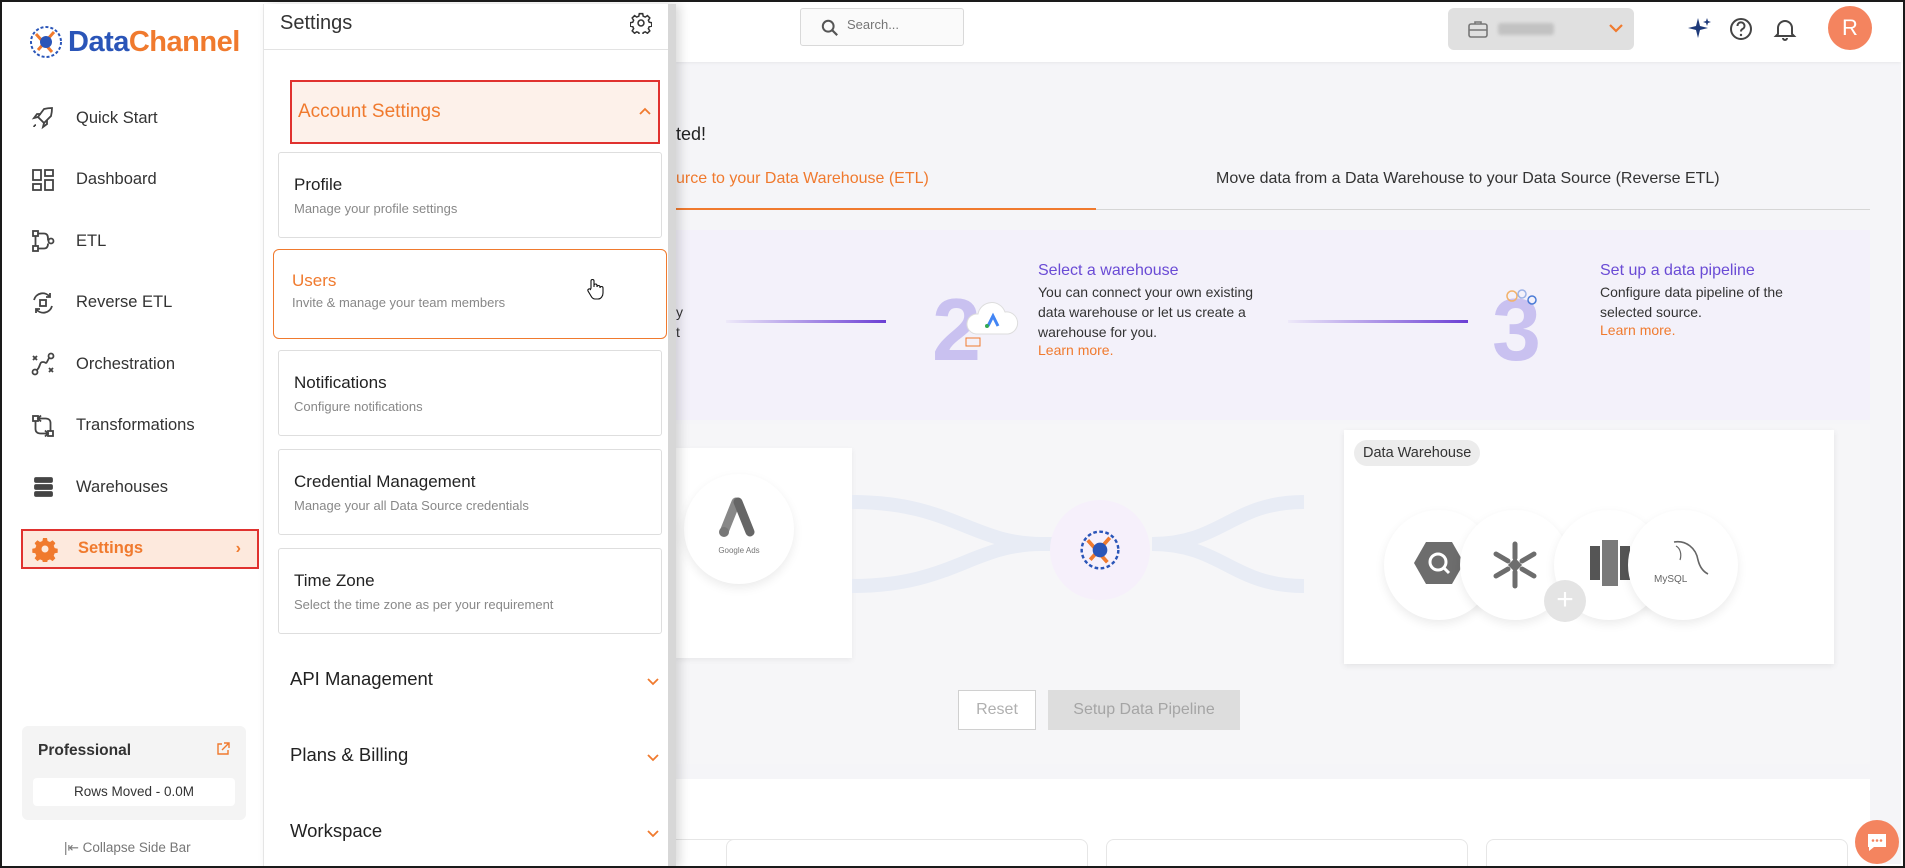 The width and height of the screenshot is (1905, 868). What do you see at coordinates (1478, 29) in the screenshot?
I see `briefcase-icon` at bounding box center [1478, 29].